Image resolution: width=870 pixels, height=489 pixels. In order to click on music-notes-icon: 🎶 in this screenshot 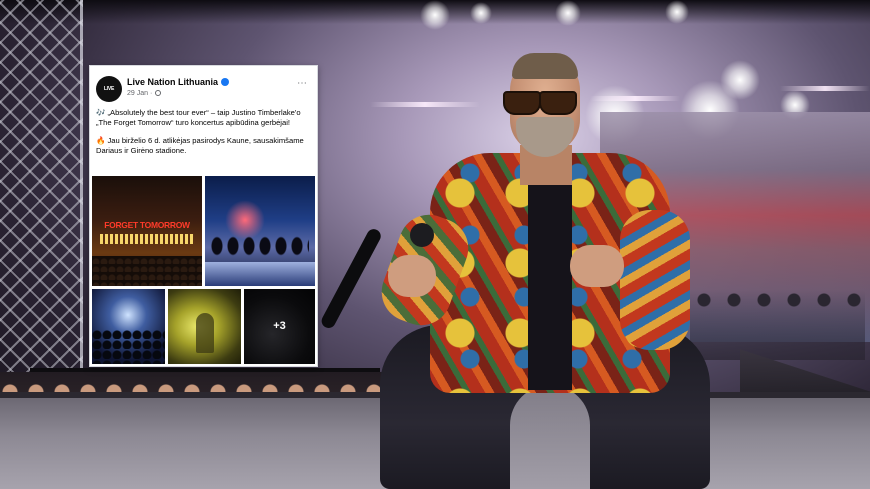, I will do `click(101, 112)`.